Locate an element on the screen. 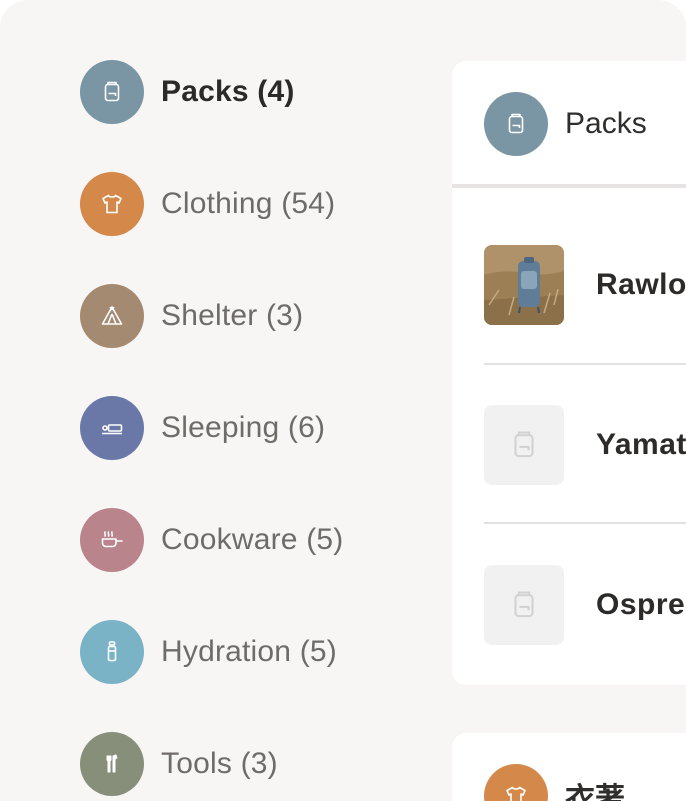 Image resolution: width=686 pixels, height=801 pixels. sidebar-item-sleeping: Sleeping (6) is located at coordinates (202, 428).